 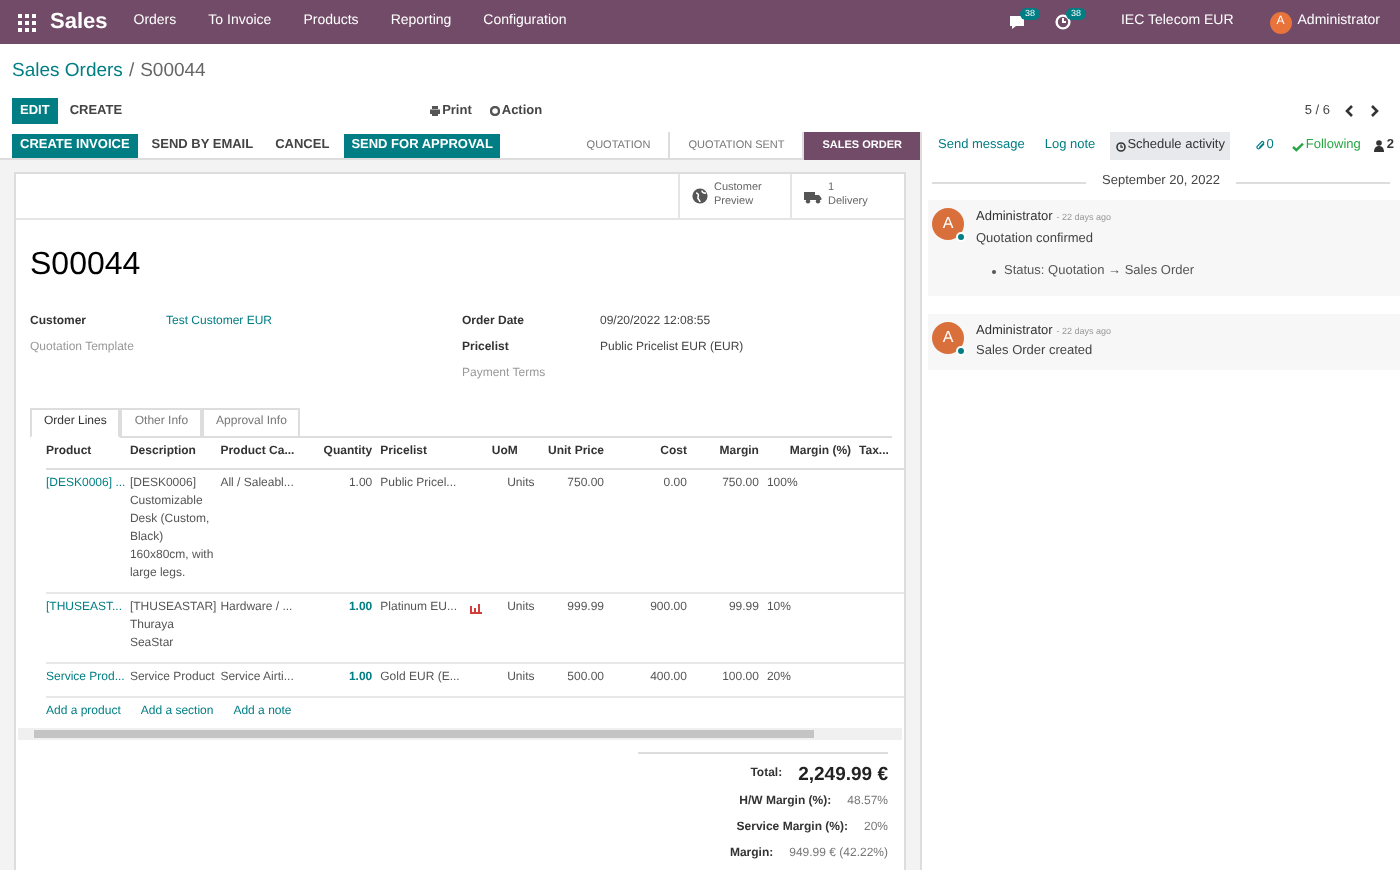 I want to click on chevron-left-icon, so click(x=1350, y=111).